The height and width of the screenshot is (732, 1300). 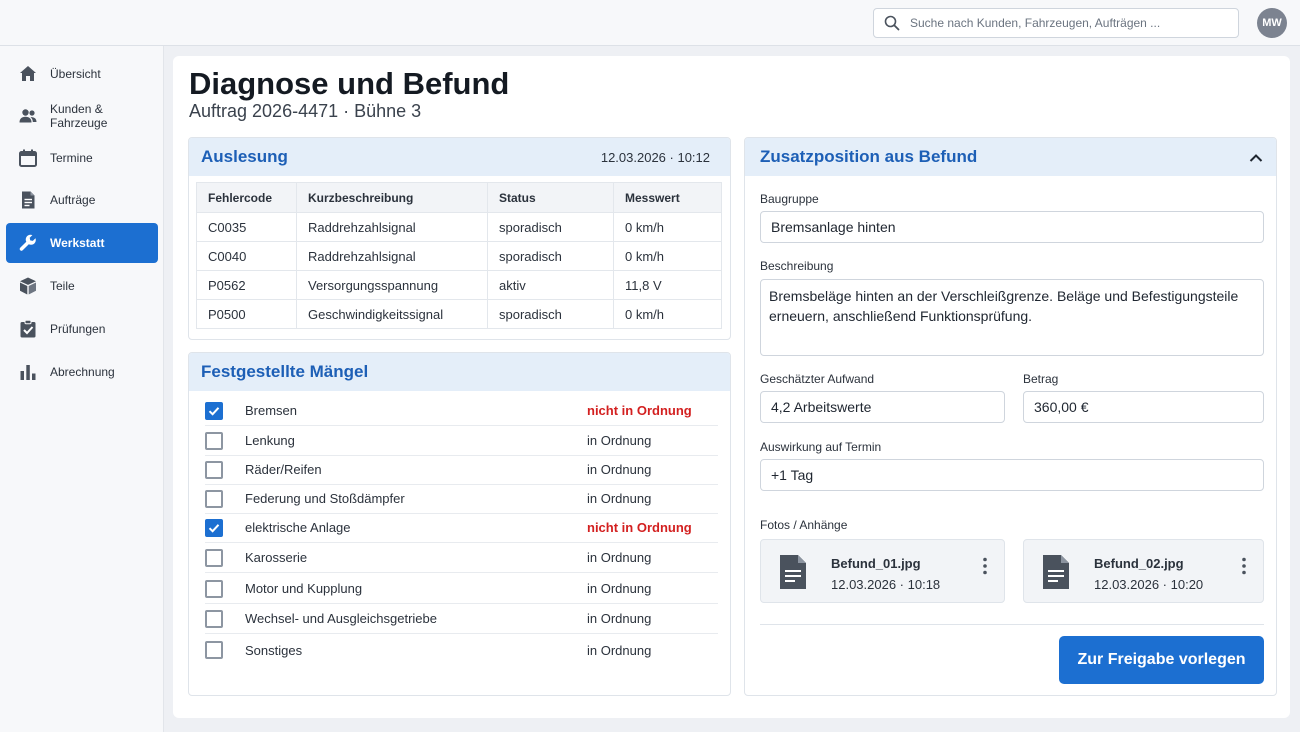 What do you see at coordinates (71, 158) in the screenshot?
I see `sidebar-item-label: Termine` at bounding box center [71, 158].